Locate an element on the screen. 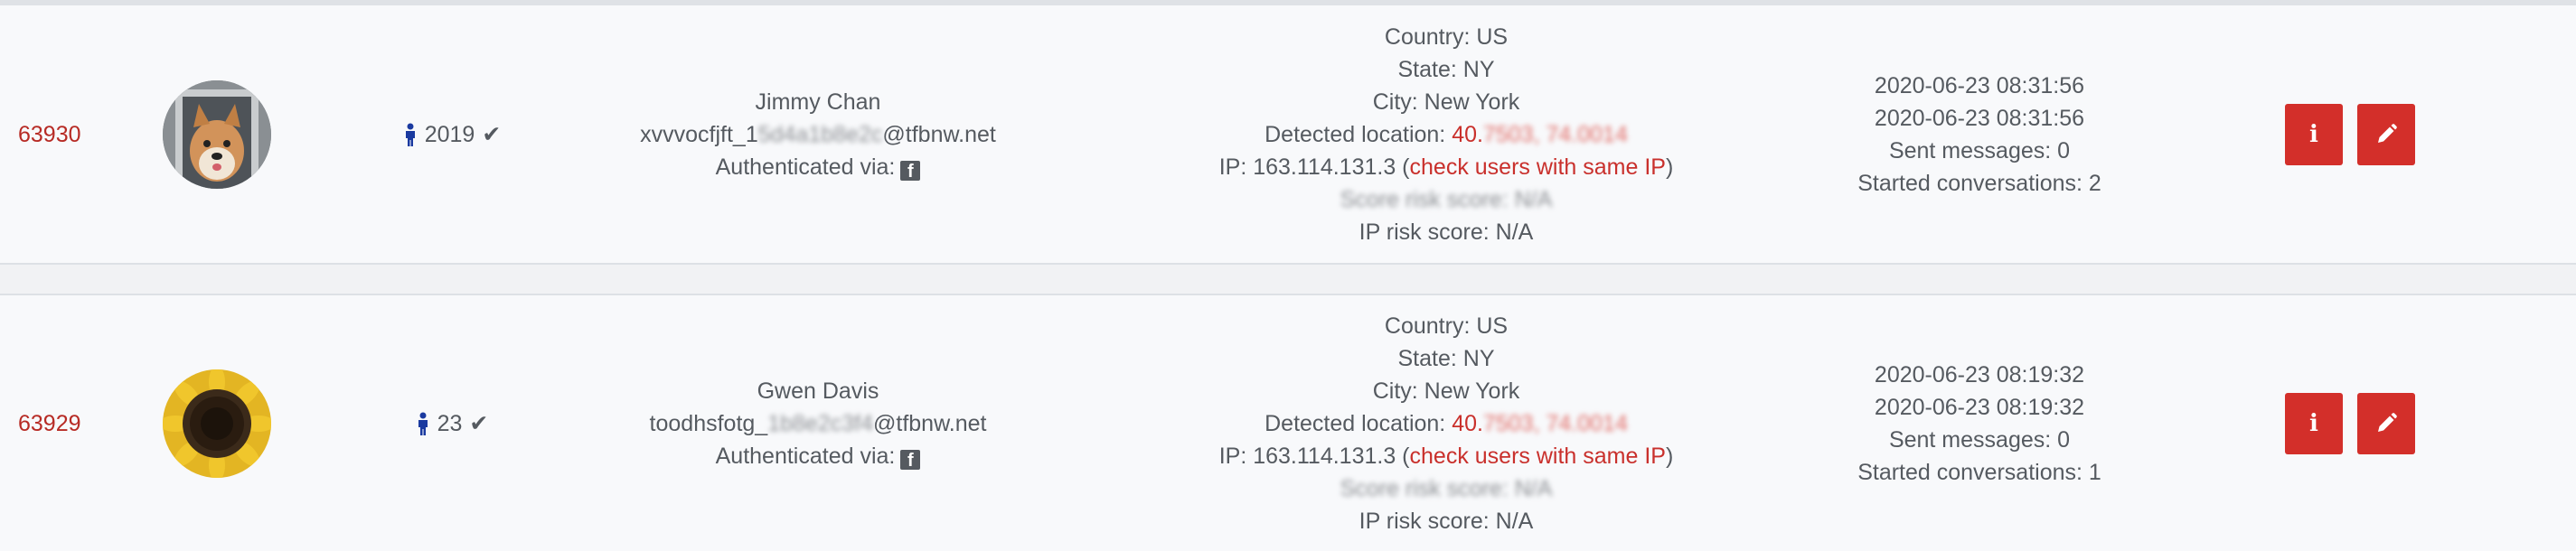 The height and width of the screenshot is (551, 2576). user-name: Gwen Davis is located at coordinates (818, 391).